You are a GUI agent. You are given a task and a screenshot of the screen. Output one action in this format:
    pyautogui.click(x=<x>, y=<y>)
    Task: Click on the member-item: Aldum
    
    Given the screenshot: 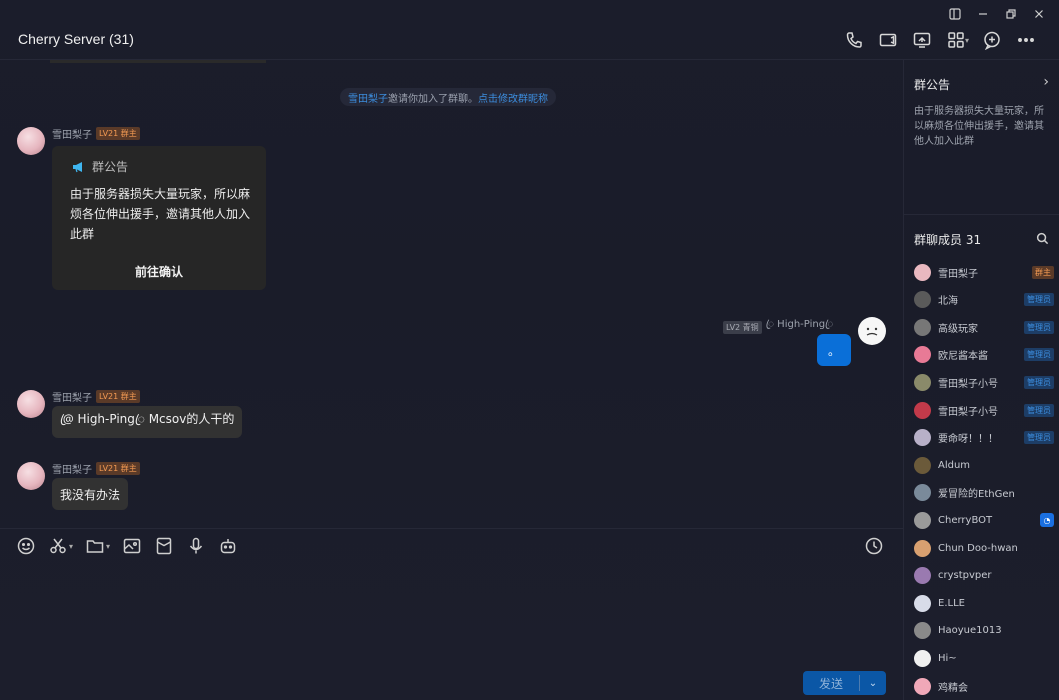 What is the action you would take?
    pyautogui.click(x=984, y=465)
    